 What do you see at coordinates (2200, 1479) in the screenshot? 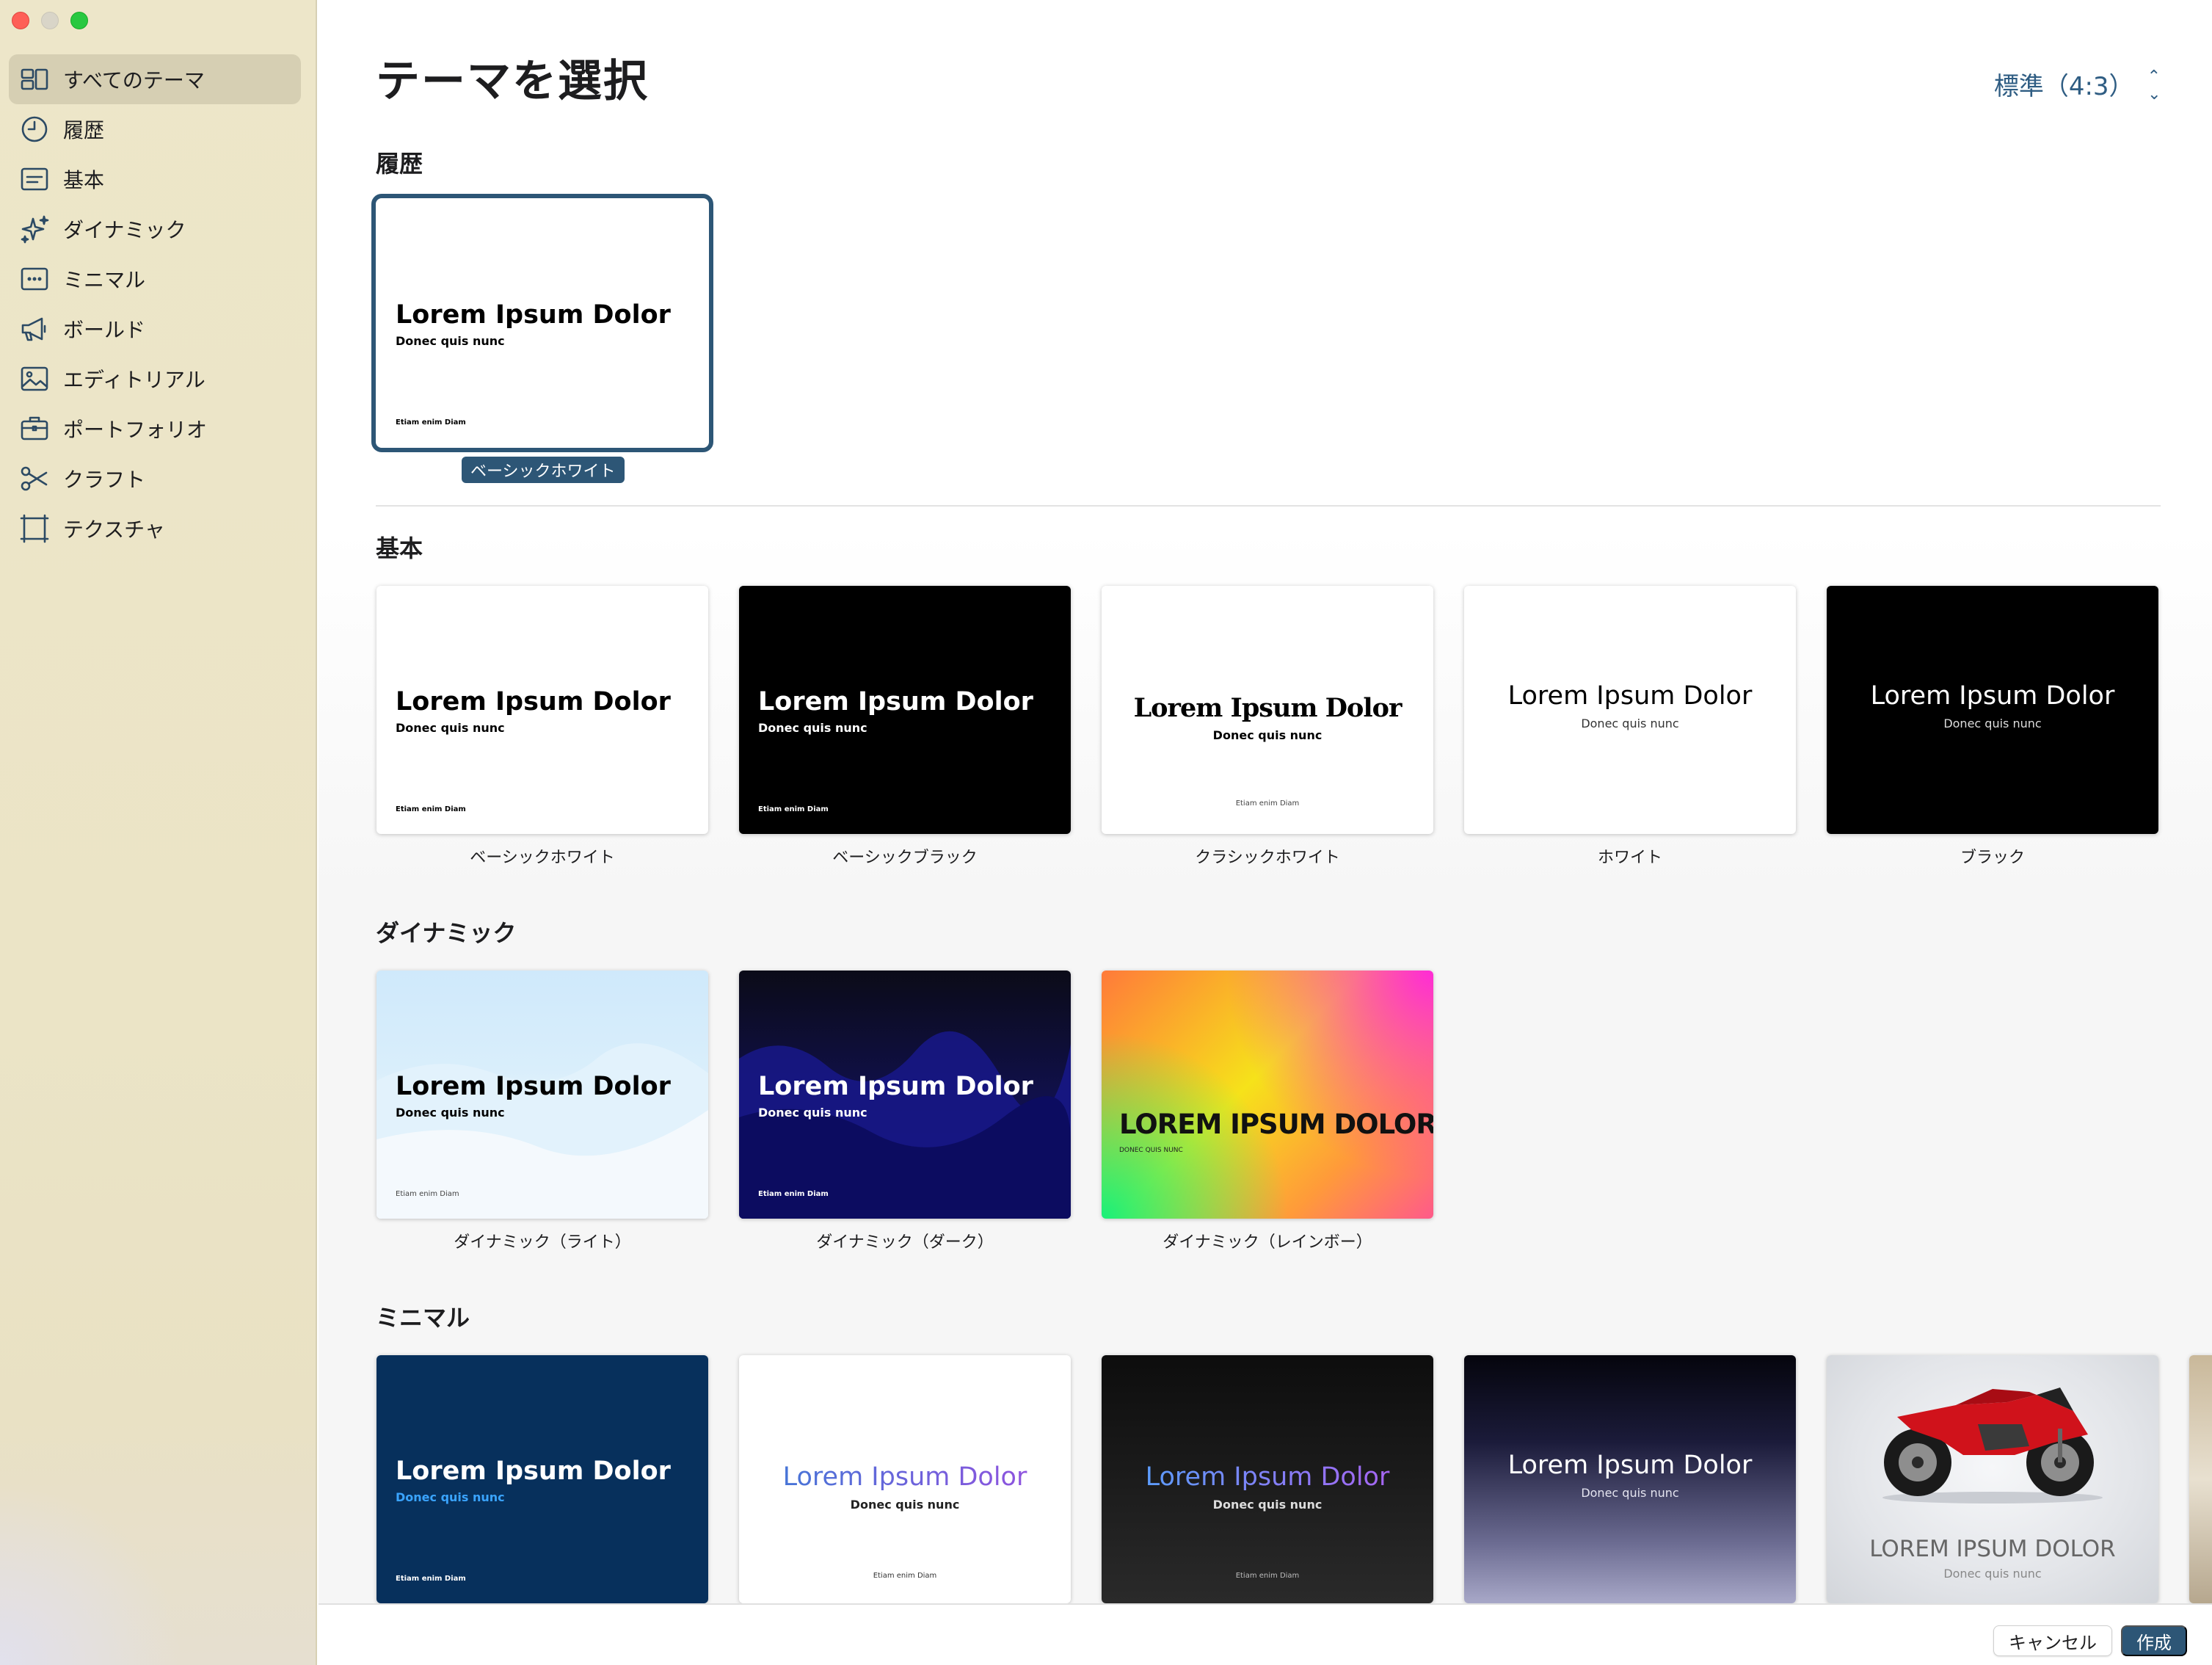
I see `theme-thumbnail-minimal-partial` at bounding box center [2200, 1479].